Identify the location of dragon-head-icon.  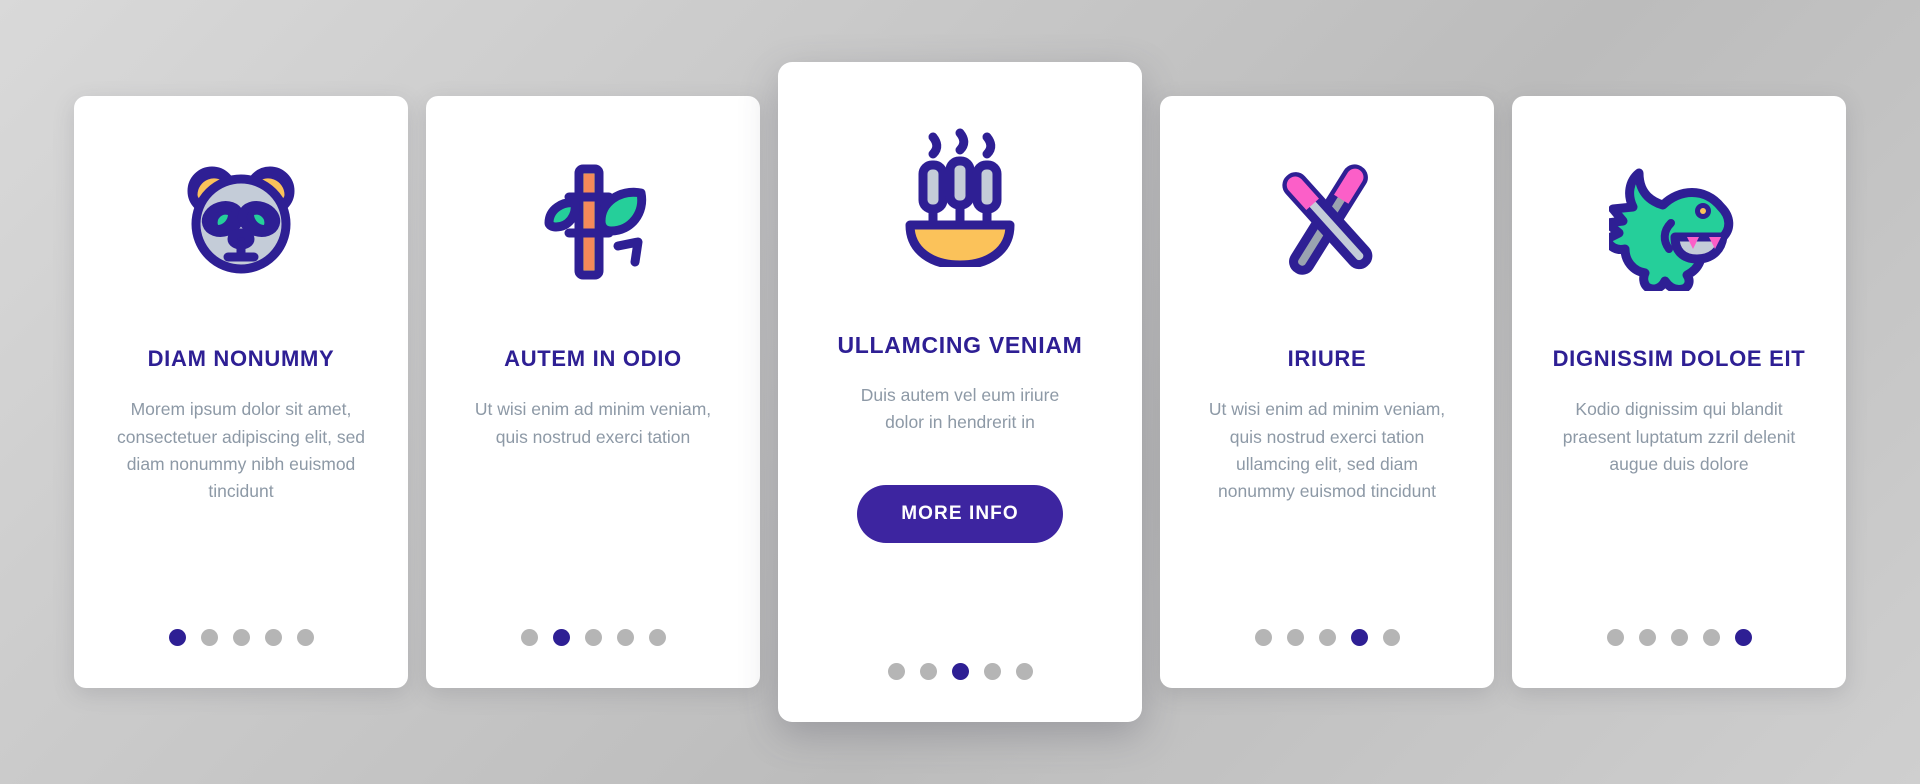
(1679, 221).